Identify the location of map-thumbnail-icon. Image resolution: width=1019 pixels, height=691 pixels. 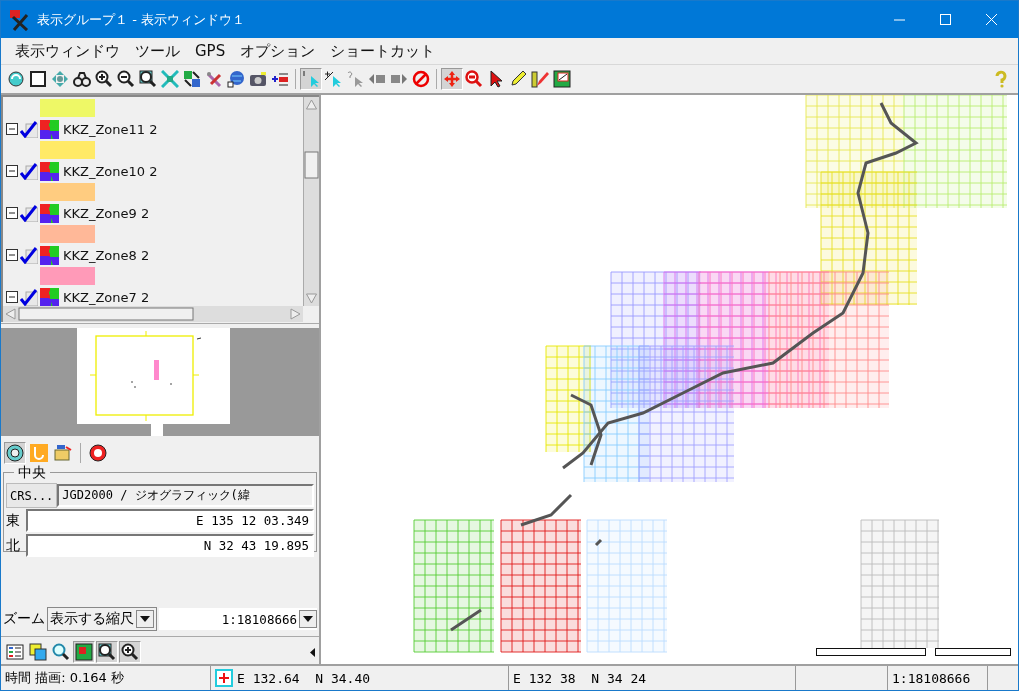
(84, 652).